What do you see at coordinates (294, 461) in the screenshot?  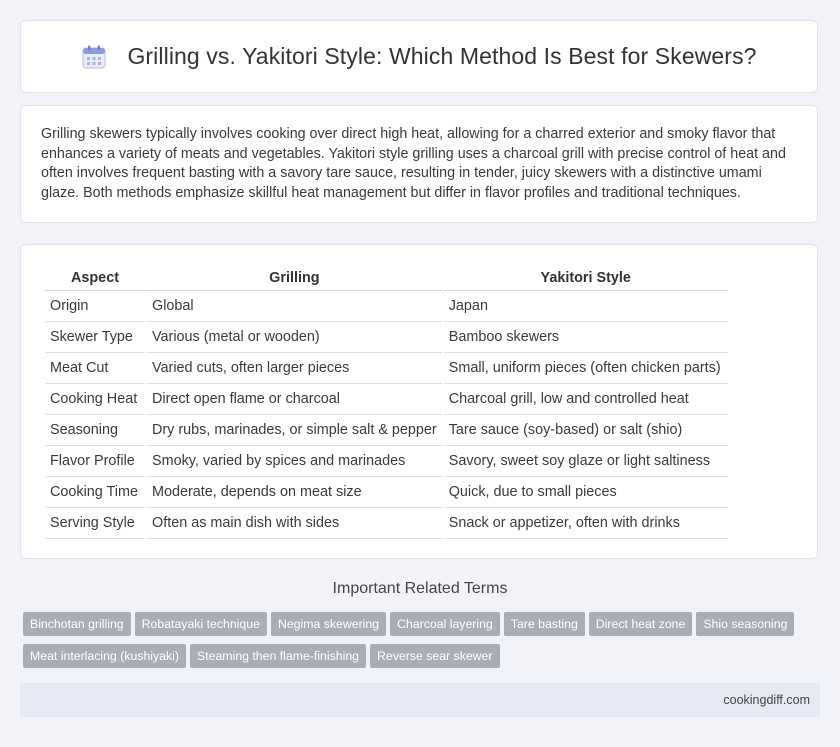 I see `table-cell: Smoky, varied by spices and marinades` at bounding box center [294, 461].